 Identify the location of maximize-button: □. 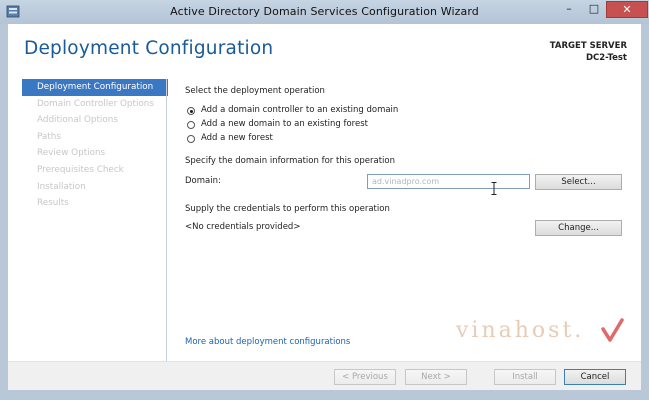
(594, 9).